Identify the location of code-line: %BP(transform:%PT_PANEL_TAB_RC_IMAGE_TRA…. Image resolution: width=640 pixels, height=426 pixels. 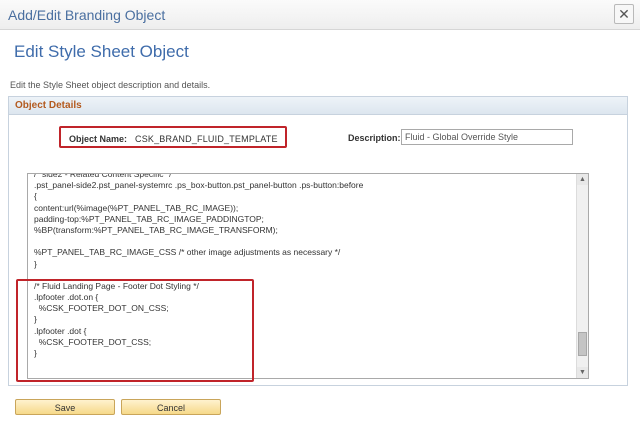
(156, 229).